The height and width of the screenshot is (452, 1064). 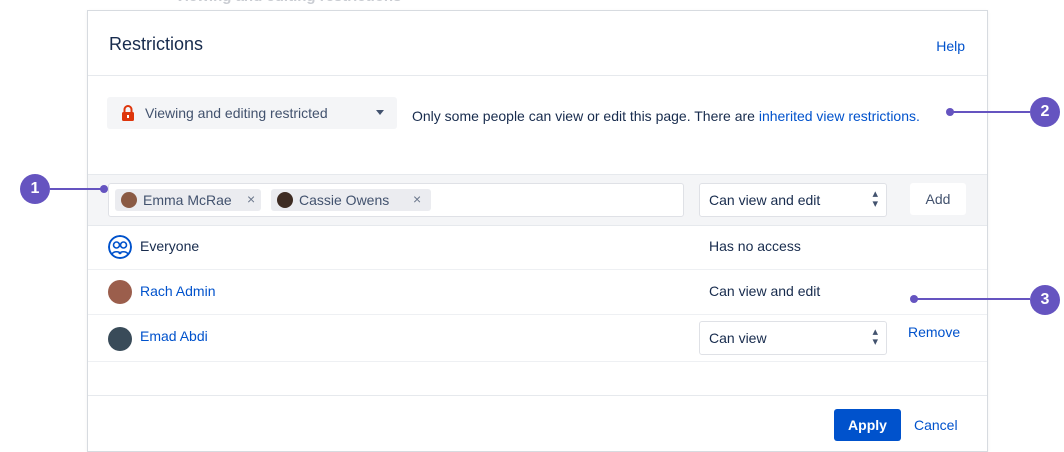 I want to click on callout-badge-3: 3, so click(x=1045, y=300).